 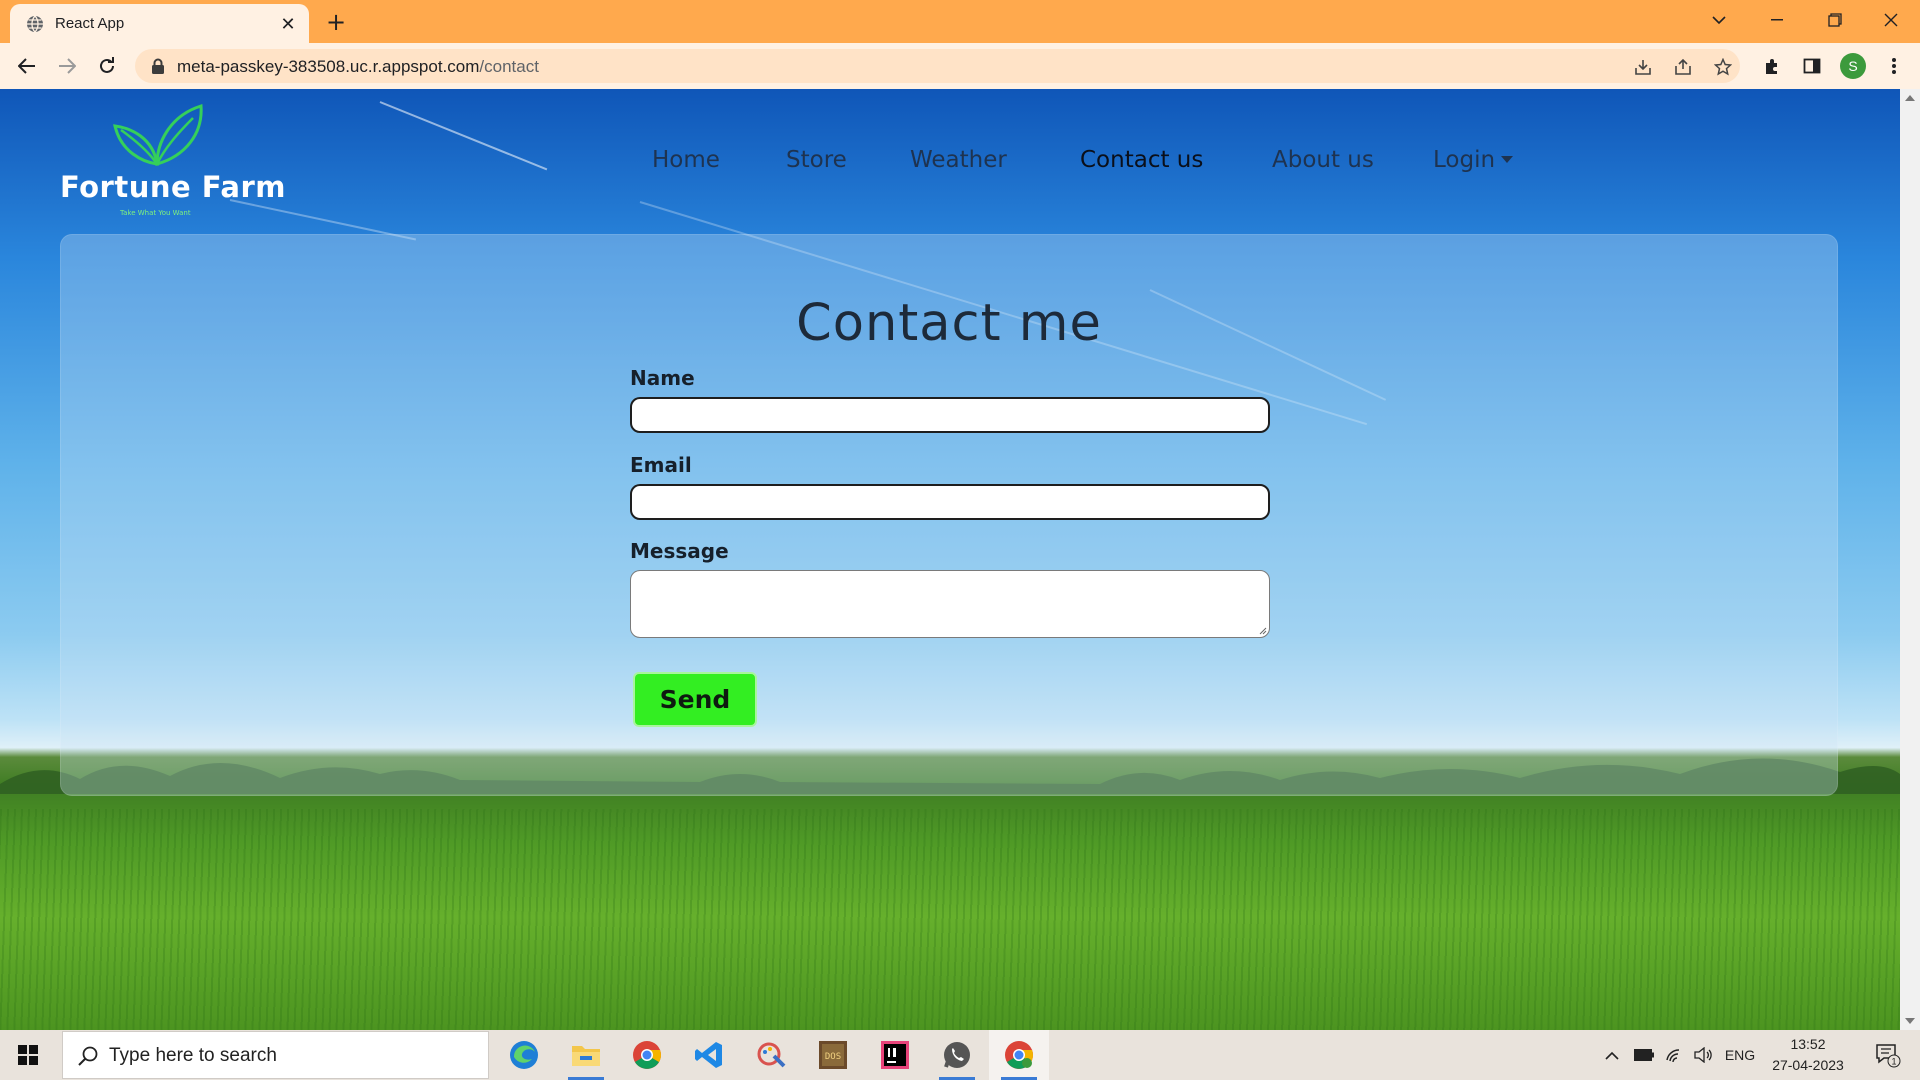 What do you see at coordinates (1891, 20) in the screenshot?
I see `close-window-button` at bounding box center [1891, 20].